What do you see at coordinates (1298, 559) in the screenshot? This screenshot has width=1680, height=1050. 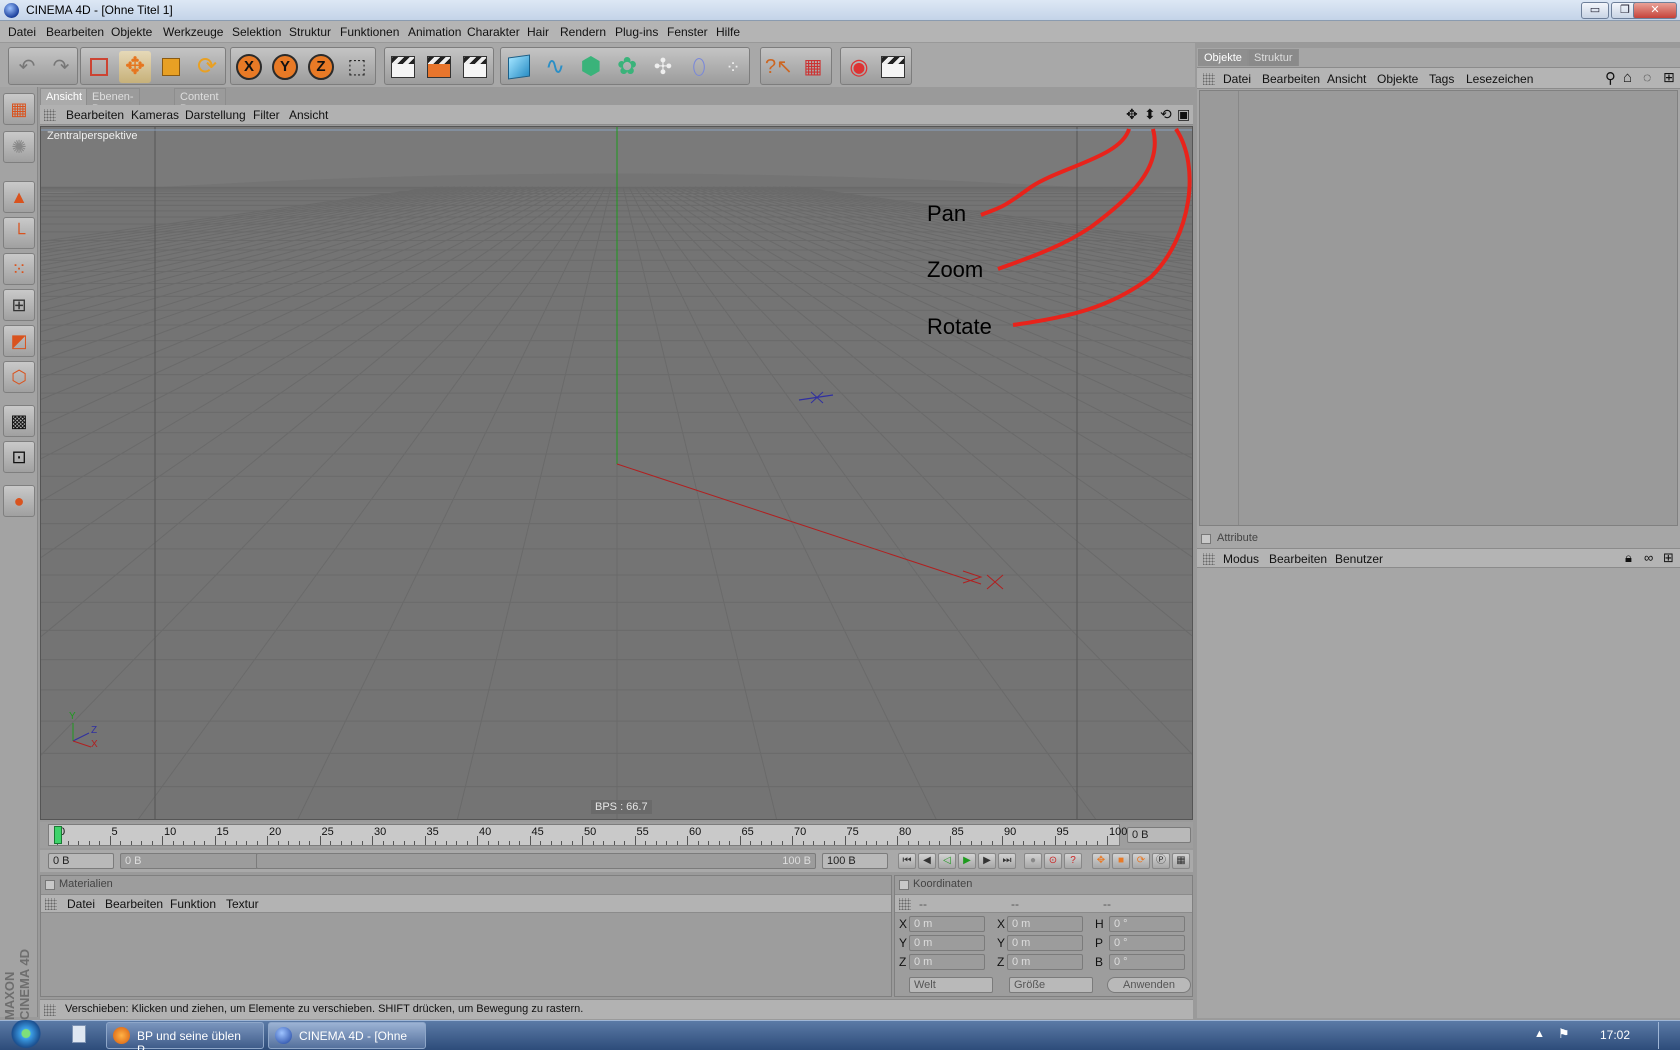 I see `attr-menu-bearbeiten: Bearbeiten` at bounding box center [1298, 559].